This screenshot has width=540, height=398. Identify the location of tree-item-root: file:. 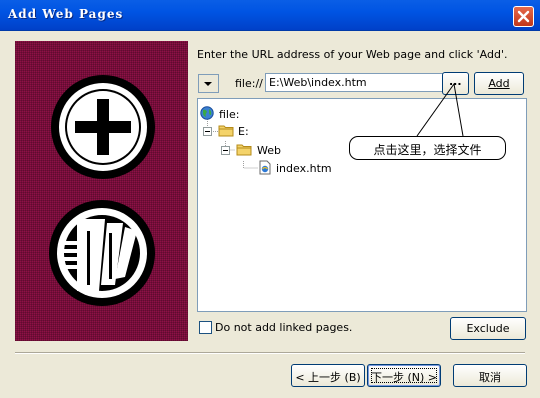
(229, 114).